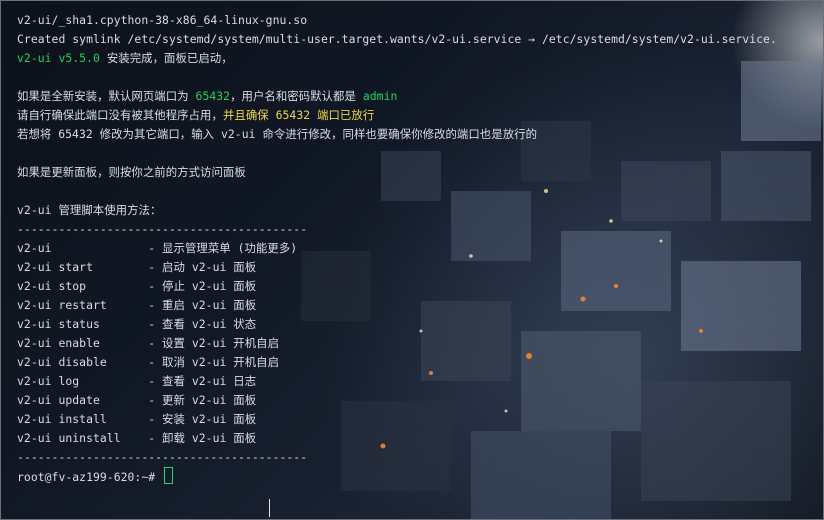 The width and height of the screenshot is (824, 520). What do you see at coordinates (137, 400) in the screenshot?
I see `terminal-text-segment: v2-ui update - 更新 v2-ui 面板` at bounding box center [137, 400].